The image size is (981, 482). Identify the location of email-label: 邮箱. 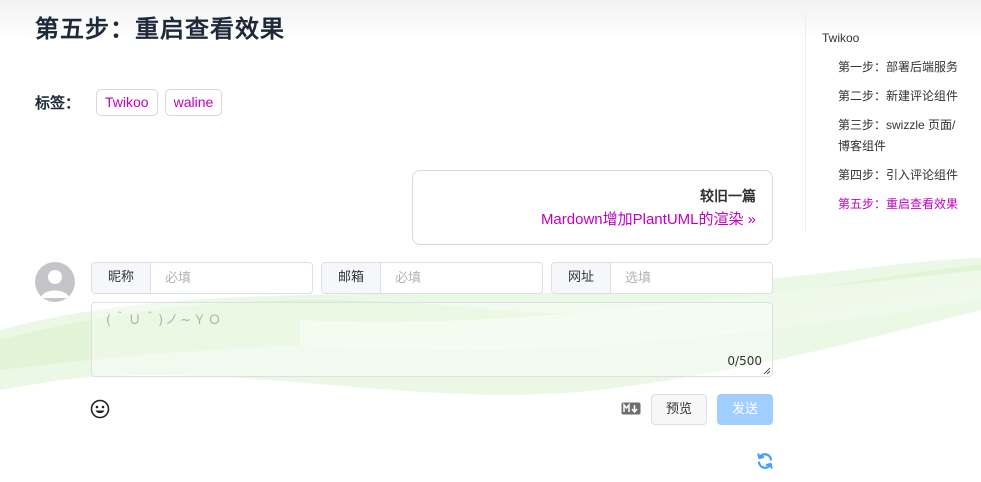
(351, 278).